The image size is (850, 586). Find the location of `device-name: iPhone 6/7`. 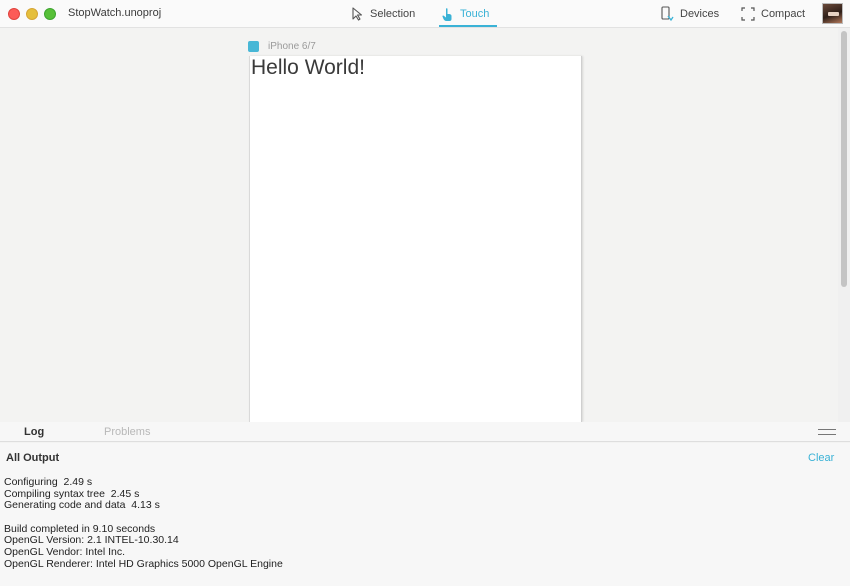

device-name: iPhone 6/7 is located at coordinates (292, 46).